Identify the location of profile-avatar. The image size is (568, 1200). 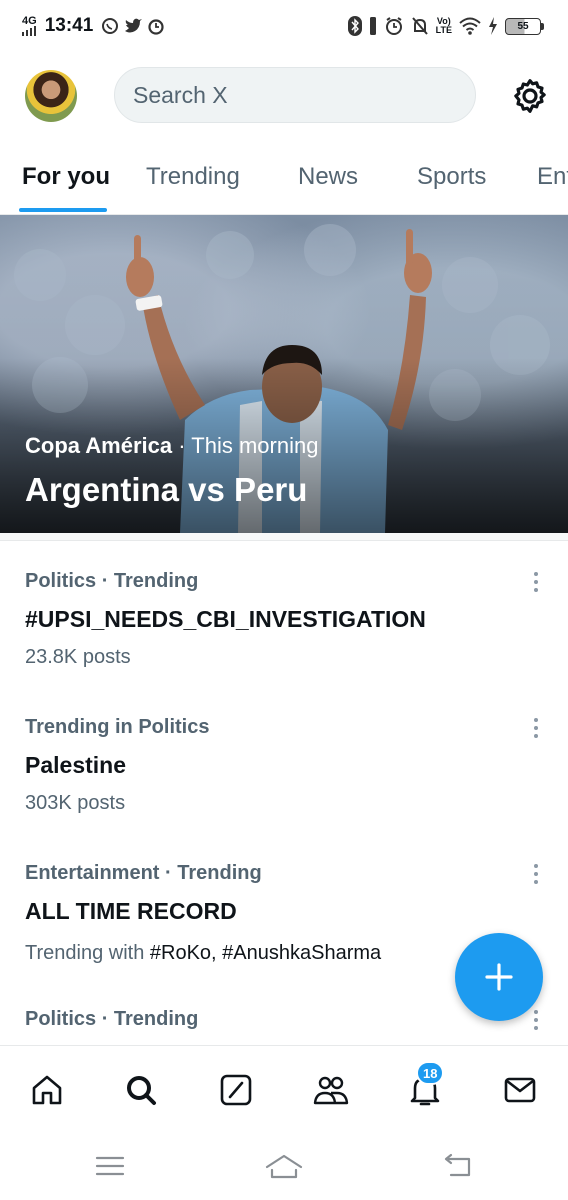
(51, 96).